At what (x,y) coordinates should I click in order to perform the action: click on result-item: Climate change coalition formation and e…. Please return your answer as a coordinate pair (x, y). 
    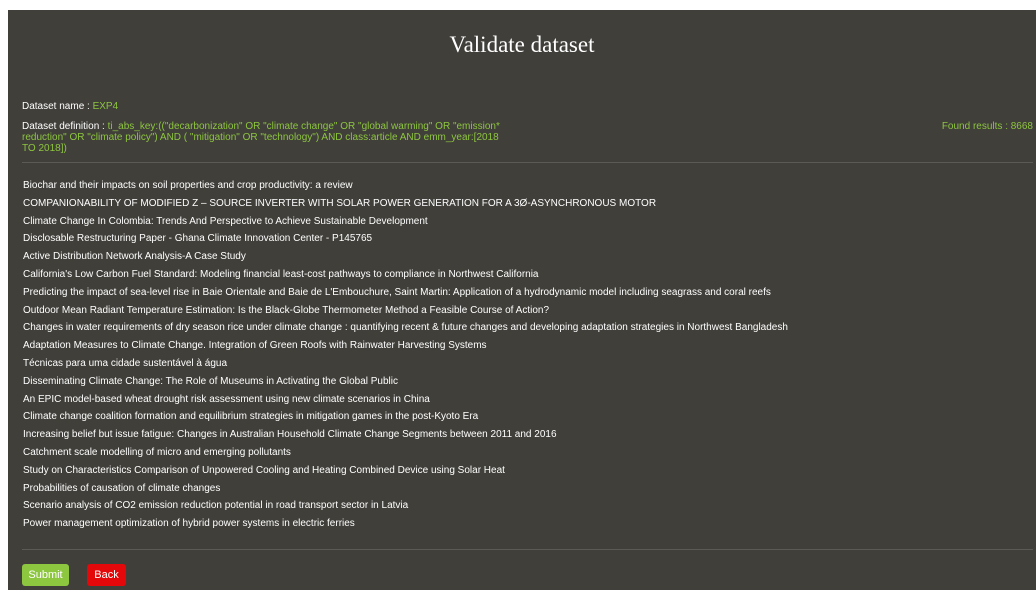
    Looking at the image, I should click on (251, 417).